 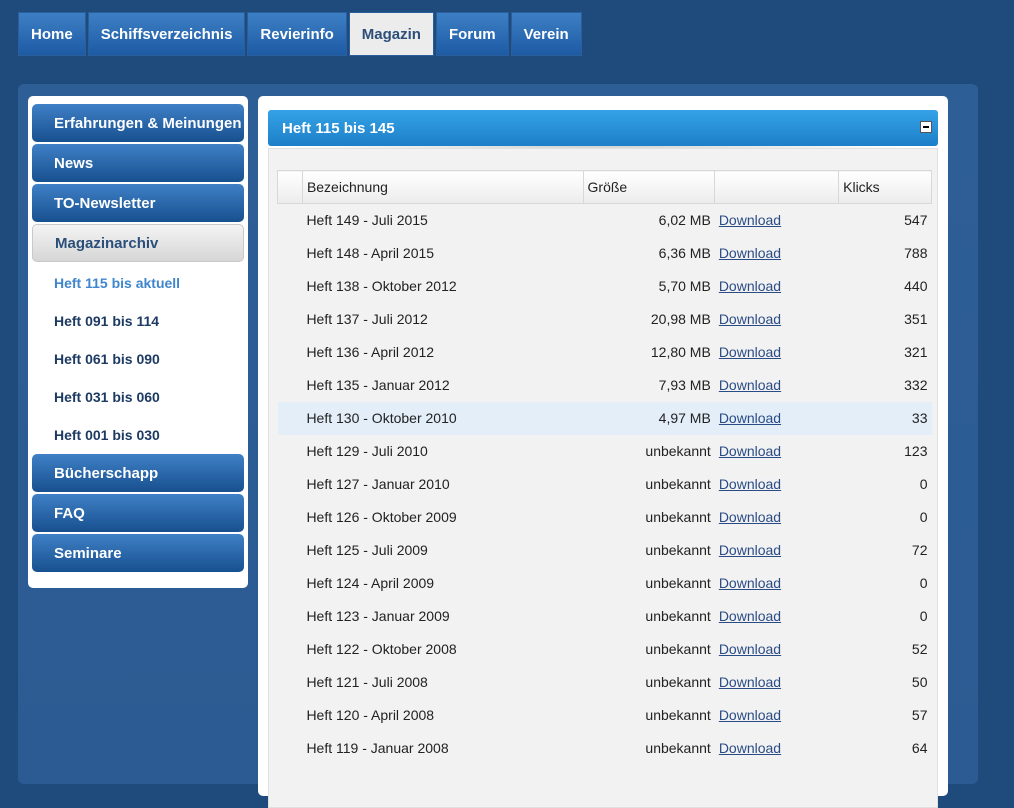 What do you see at coordinates (926, 127) in the screenshot?
I see `collapse-icon` at bounding box center [926, 127].